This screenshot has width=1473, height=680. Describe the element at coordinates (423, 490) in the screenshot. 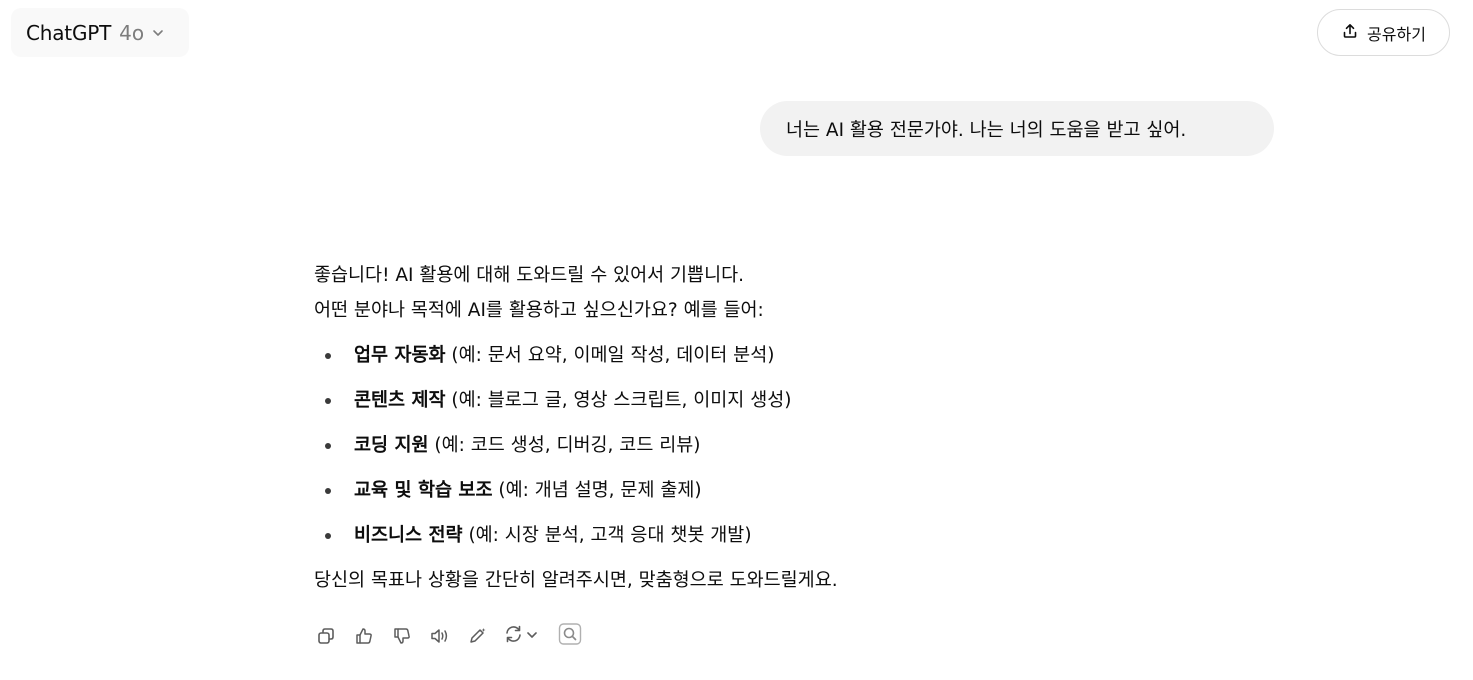

I see `list-item-title: 교육 및 학습 보조` at that location.